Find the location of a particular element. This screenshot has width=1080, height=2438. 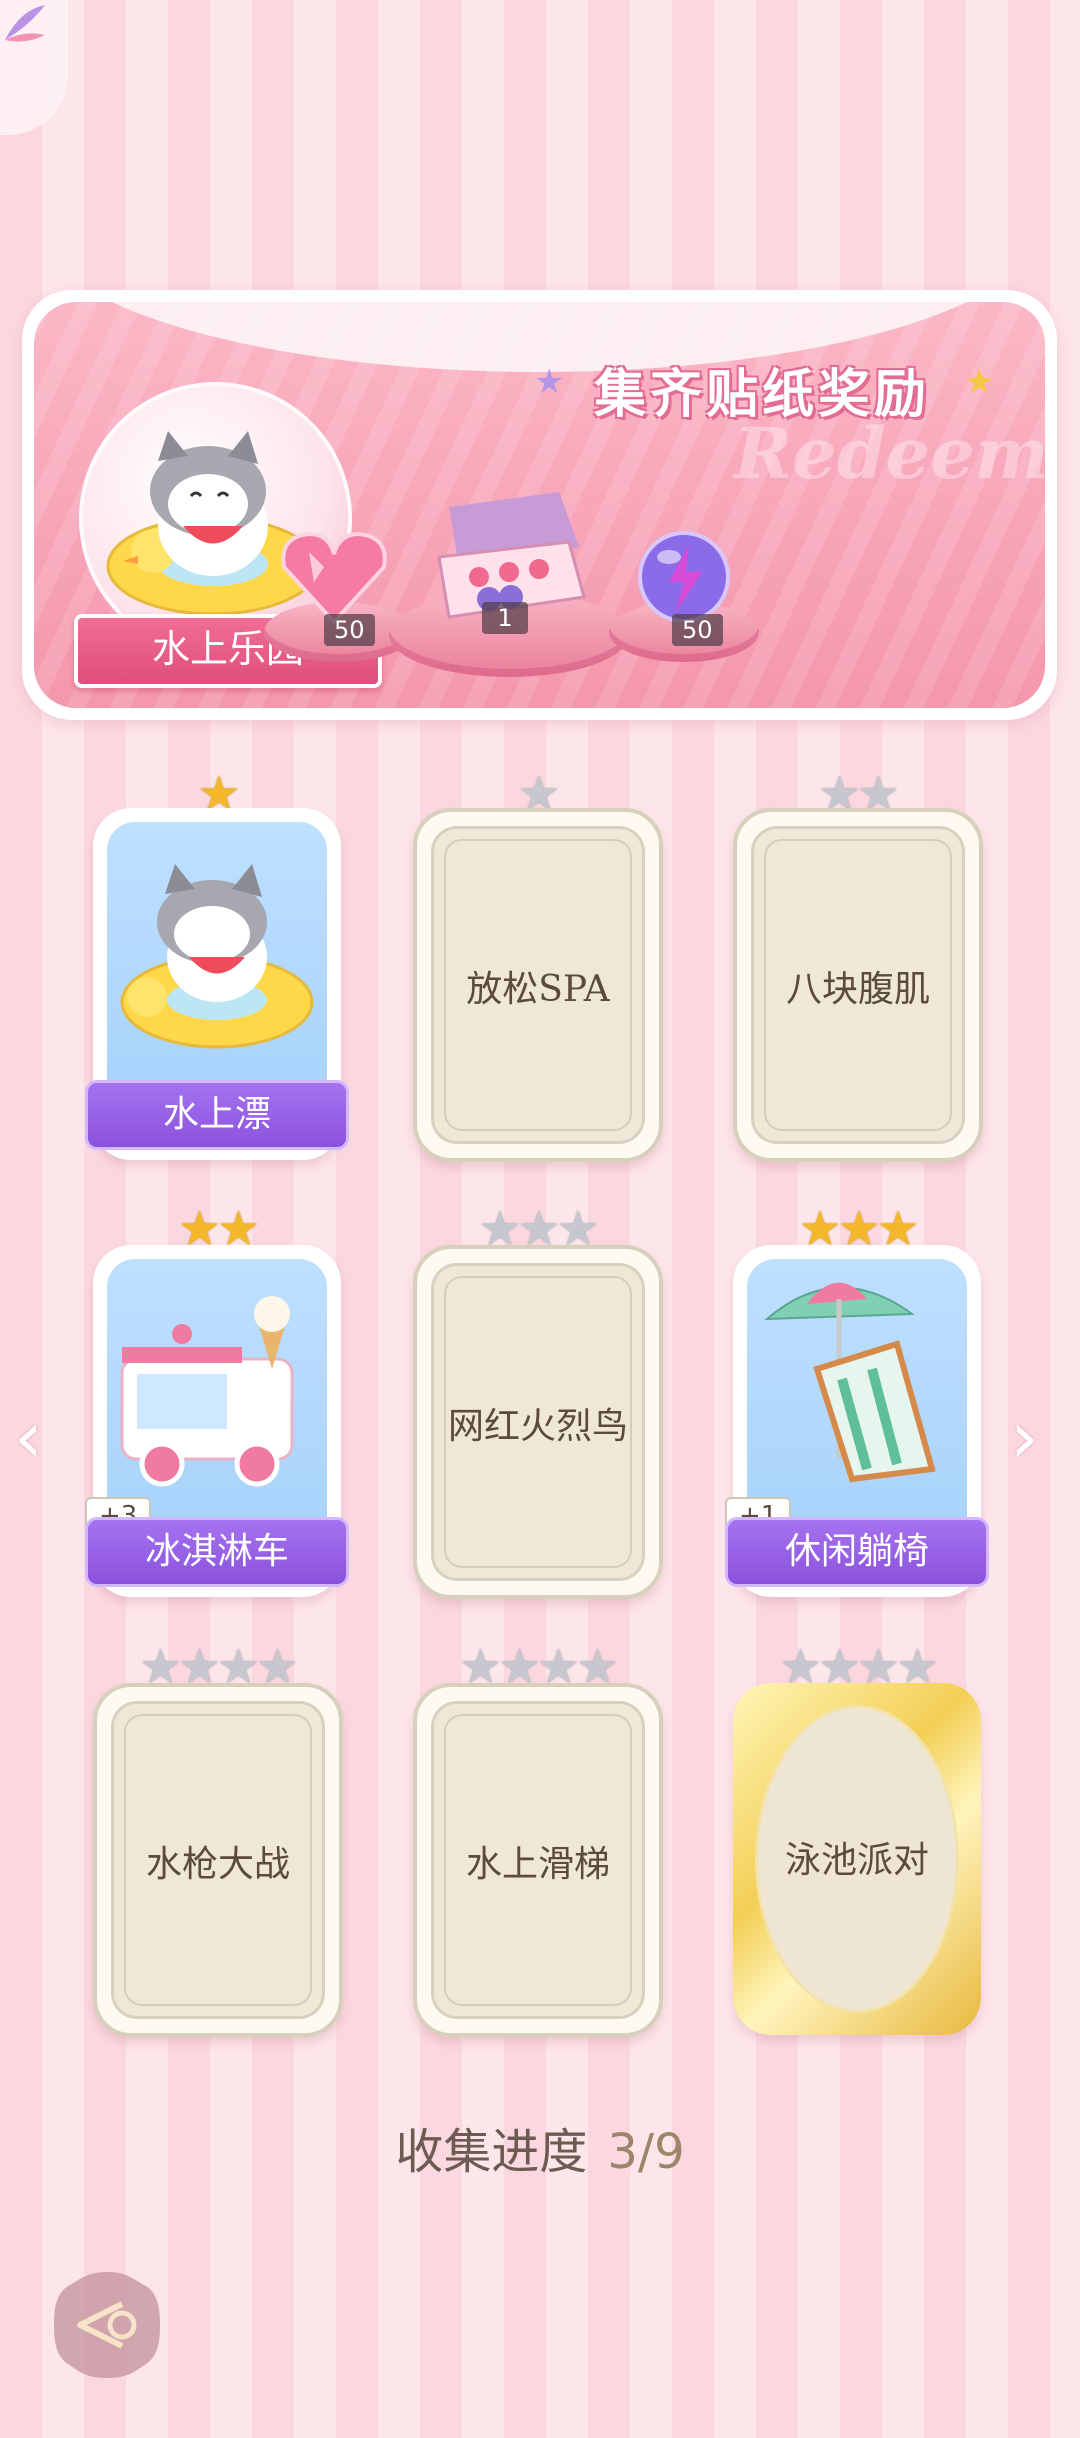

chevron-right-icon: › is located at coordinates (1024, 1437).